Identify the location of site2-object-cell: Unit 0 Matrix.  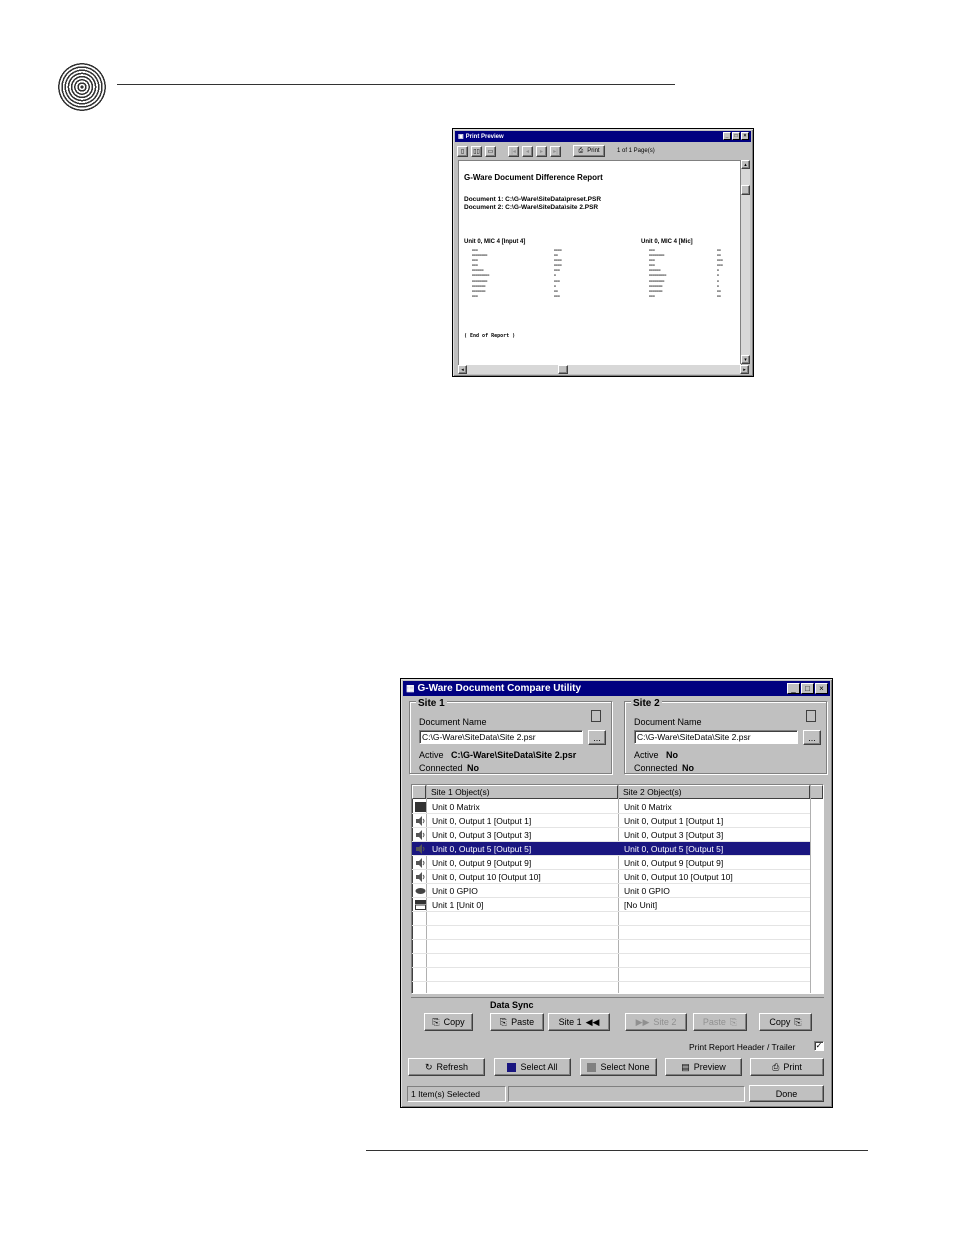
(648, 807).